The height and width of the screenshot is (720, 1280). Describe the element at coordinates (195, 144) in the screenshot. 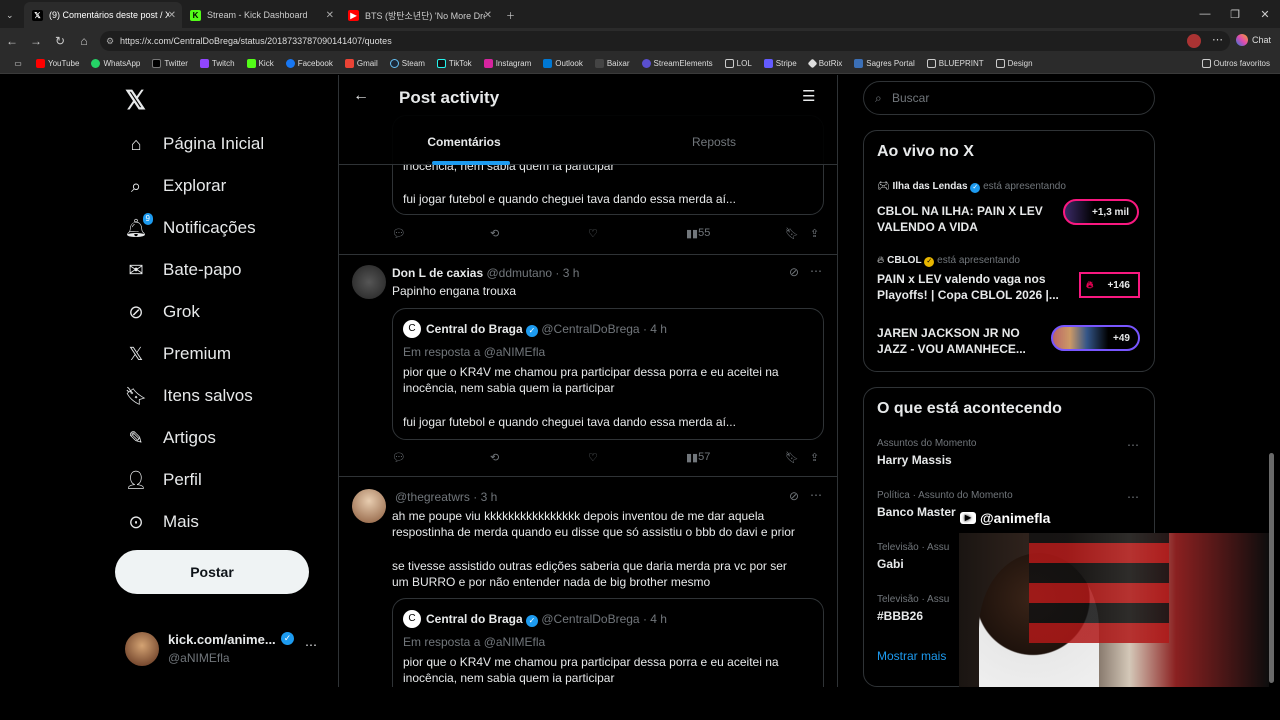

I see `nav-home: ⌂ Página Inicial` at that location.